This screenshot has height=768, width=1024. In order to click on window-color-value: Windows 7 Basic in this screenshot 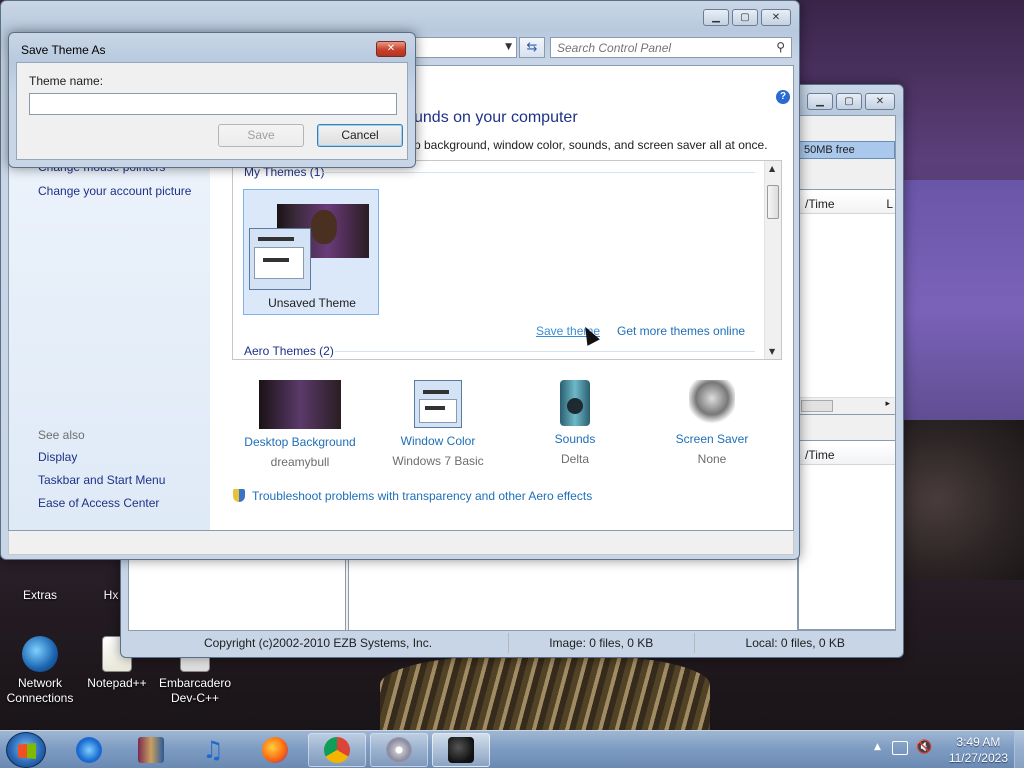, I will do `click(438, 461)`.